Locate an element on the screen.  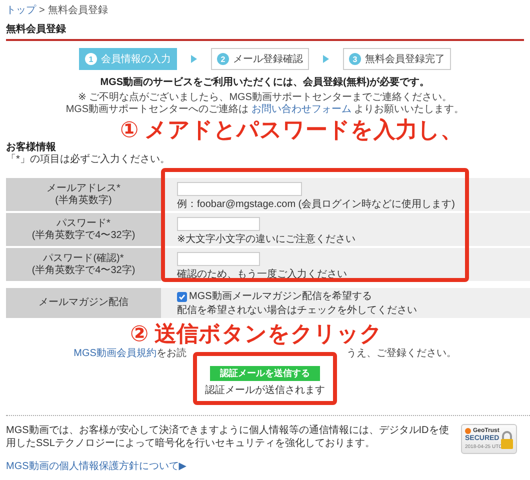
contact-note: MGS動画サポートセンターへのご連絡は お問い合わせフォーム よりお願いいたします。 is located at coordinates (265, 110).